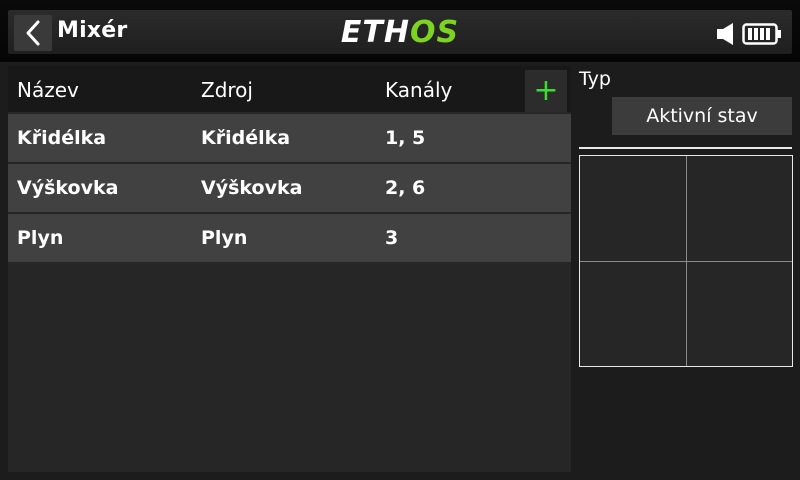 The height and width of the screenshot is (480, 800). What do you see at coordinates (727, 34) in the screenshot?
I see `speaker-icon` at bounding box center [727, 34].